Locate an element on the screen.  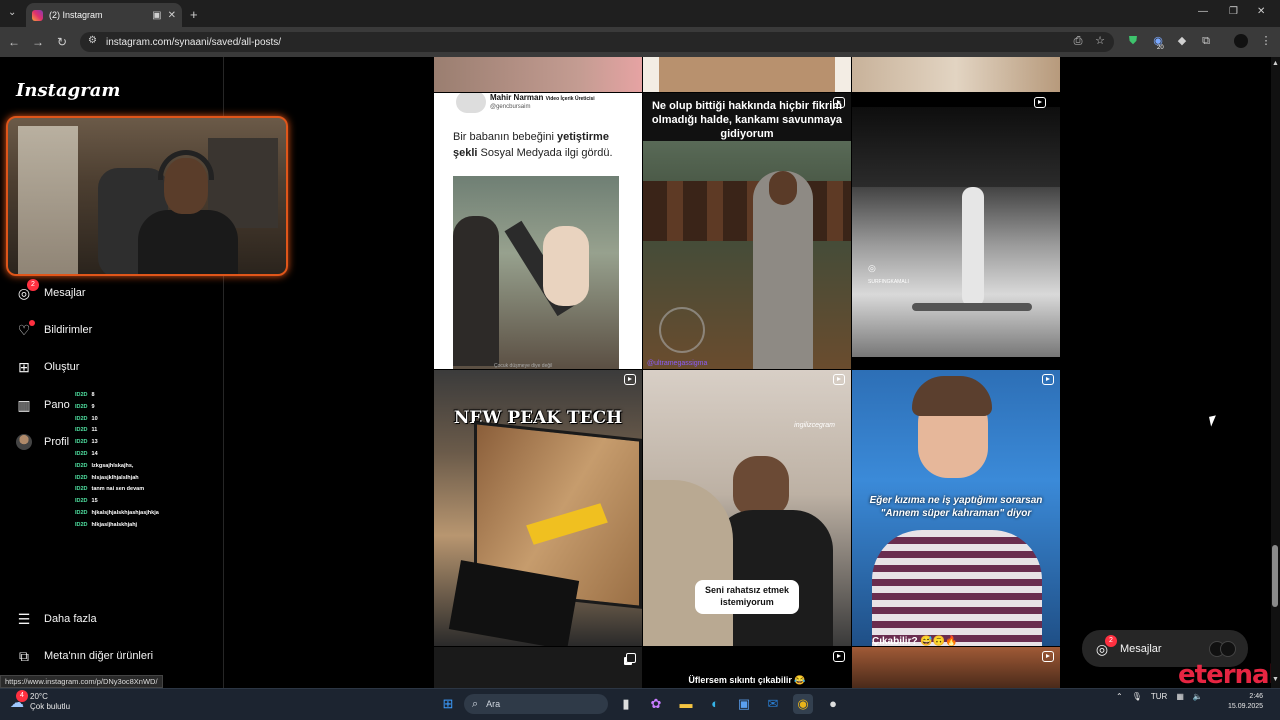
post-tile-surf: ◎ SURFINGKAMALI is located at coordinates (956, 232).